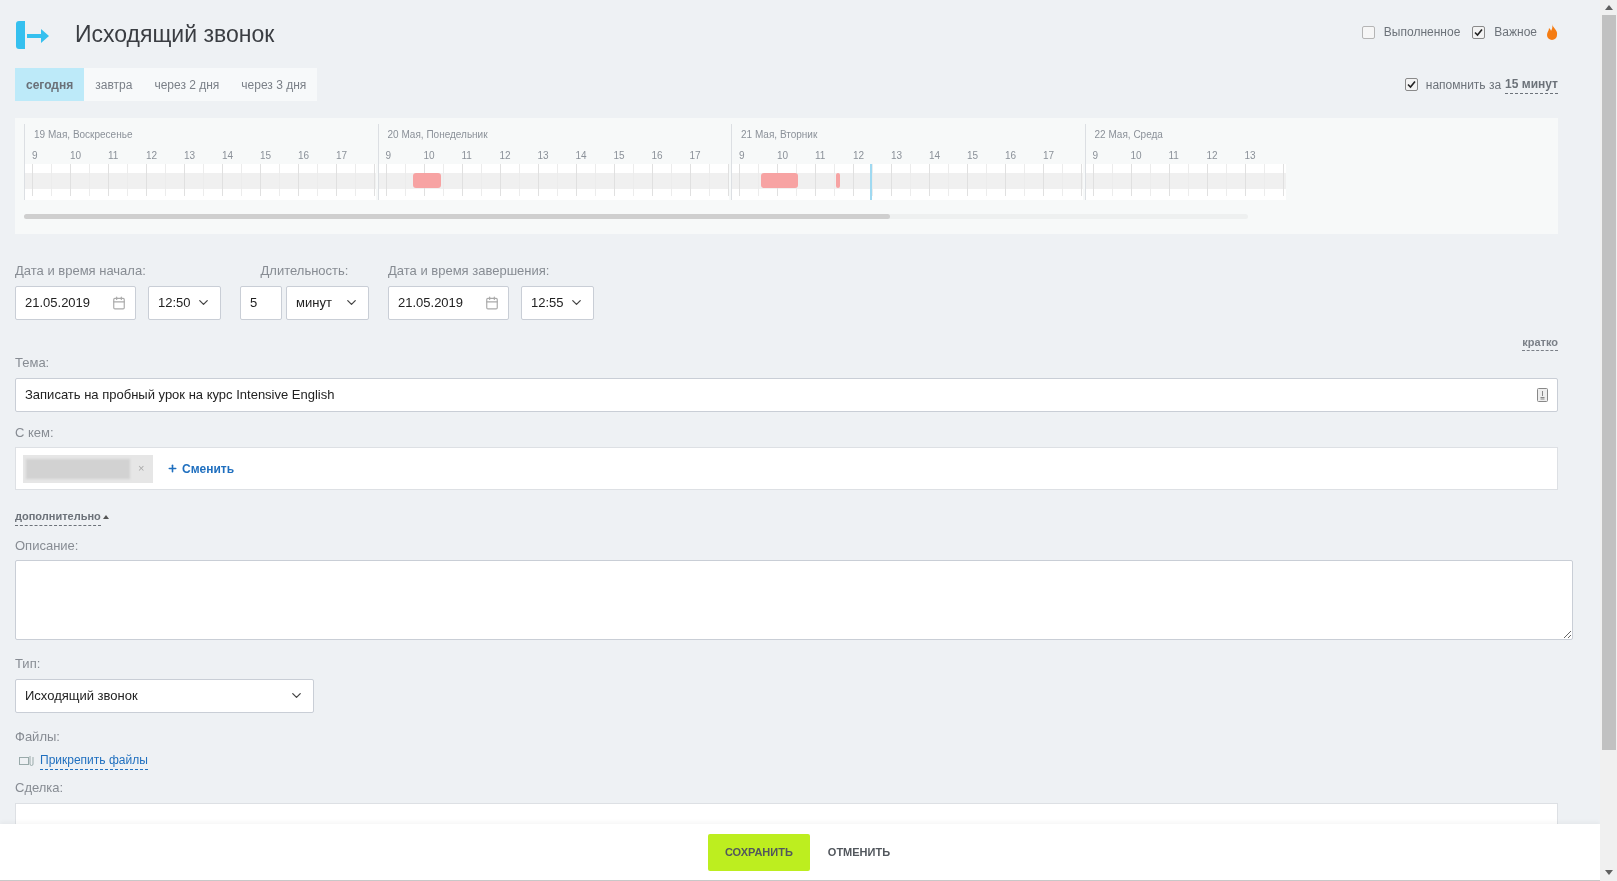 This screenshot has width=1617, height=881. What do you see at coordinates (1542, 394) in the screenshot?
I see `template-icon` at bounding box center [1542, 394].